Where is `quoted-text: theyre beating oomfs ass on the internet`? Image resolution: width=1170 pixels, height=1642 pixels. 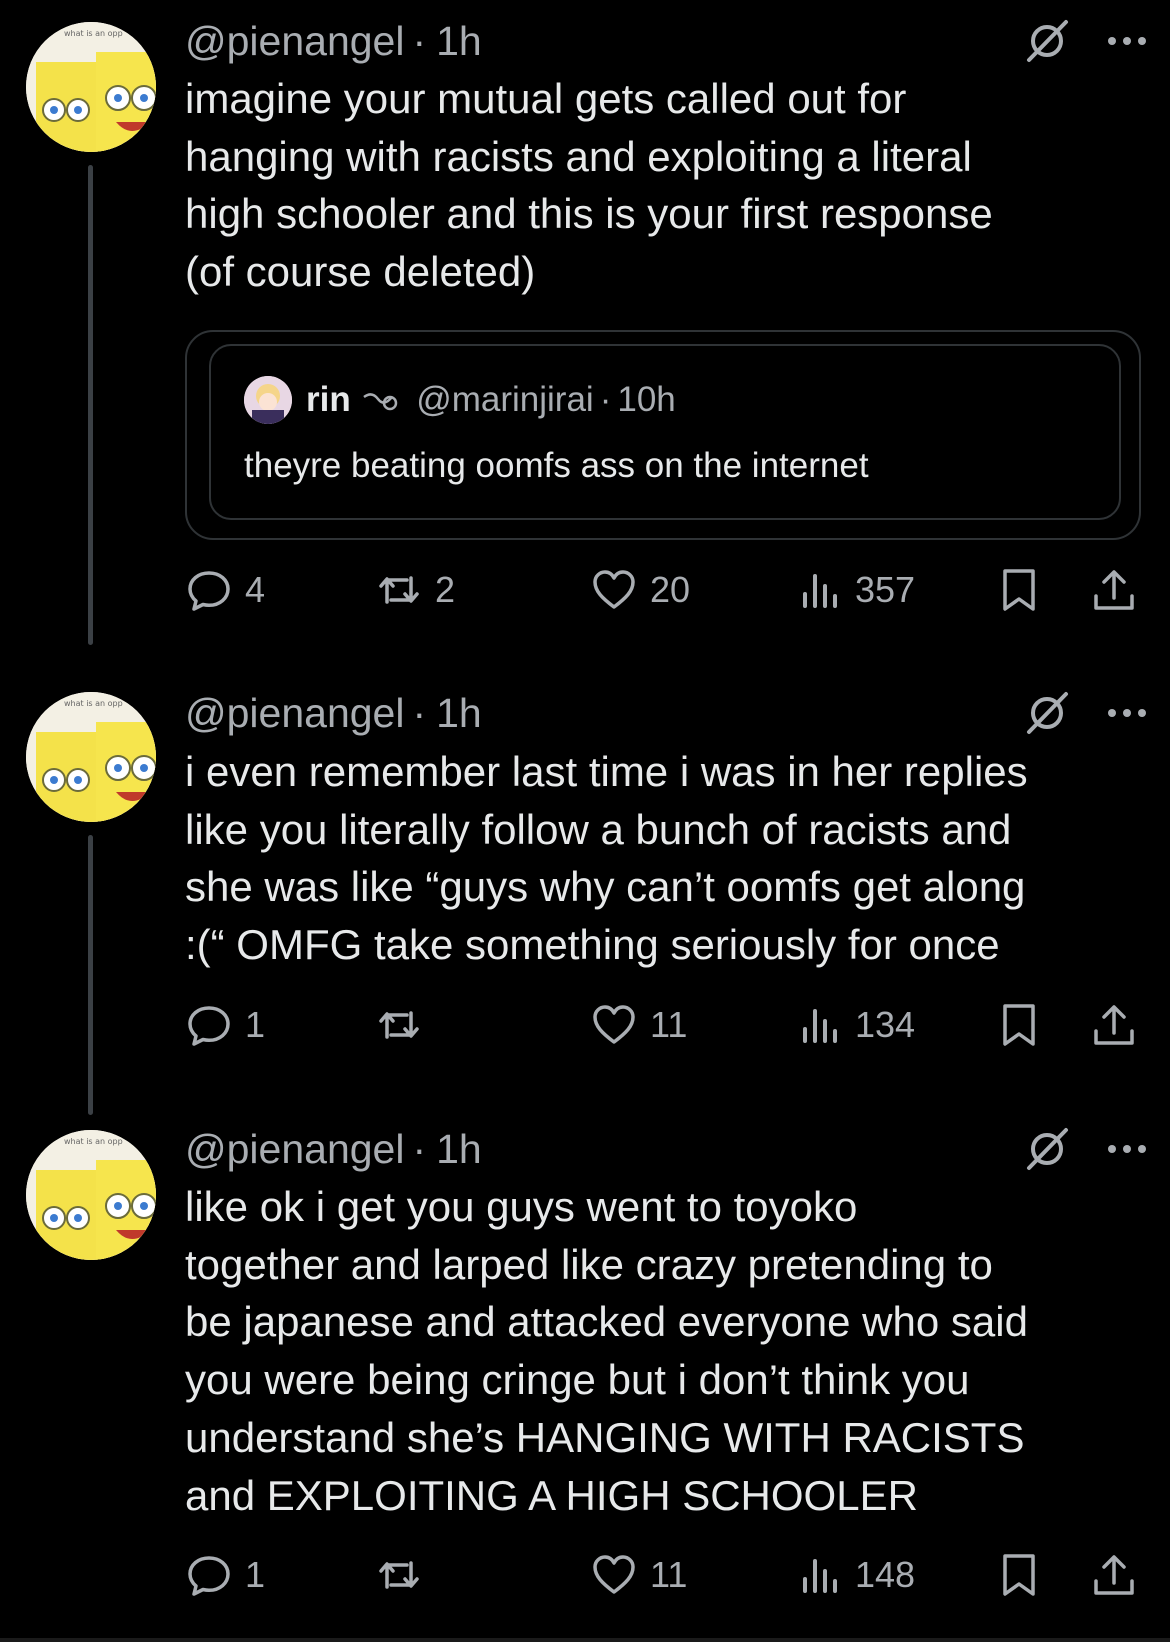
quoted-text: theyre beating oomfs ass on the internet is located at coordinates (556, 465).